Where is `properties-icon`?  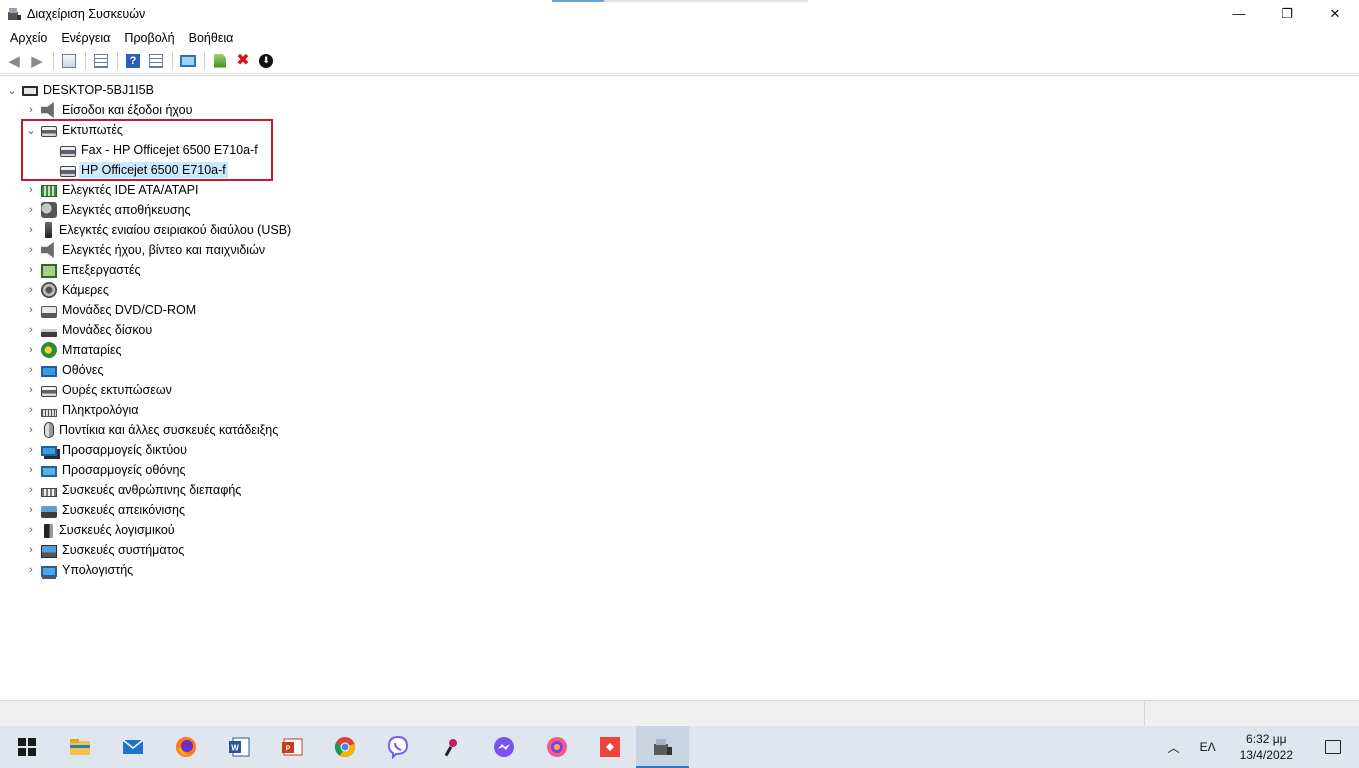 properties-icon is located at coordinates (101, 60).